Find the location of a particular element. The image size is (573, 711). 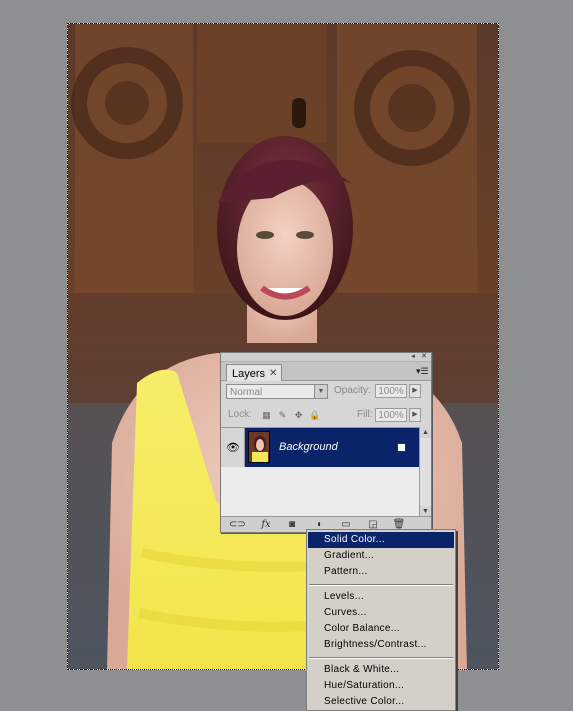

tab-layers-label: Layers is located at coordinates (249, 373).